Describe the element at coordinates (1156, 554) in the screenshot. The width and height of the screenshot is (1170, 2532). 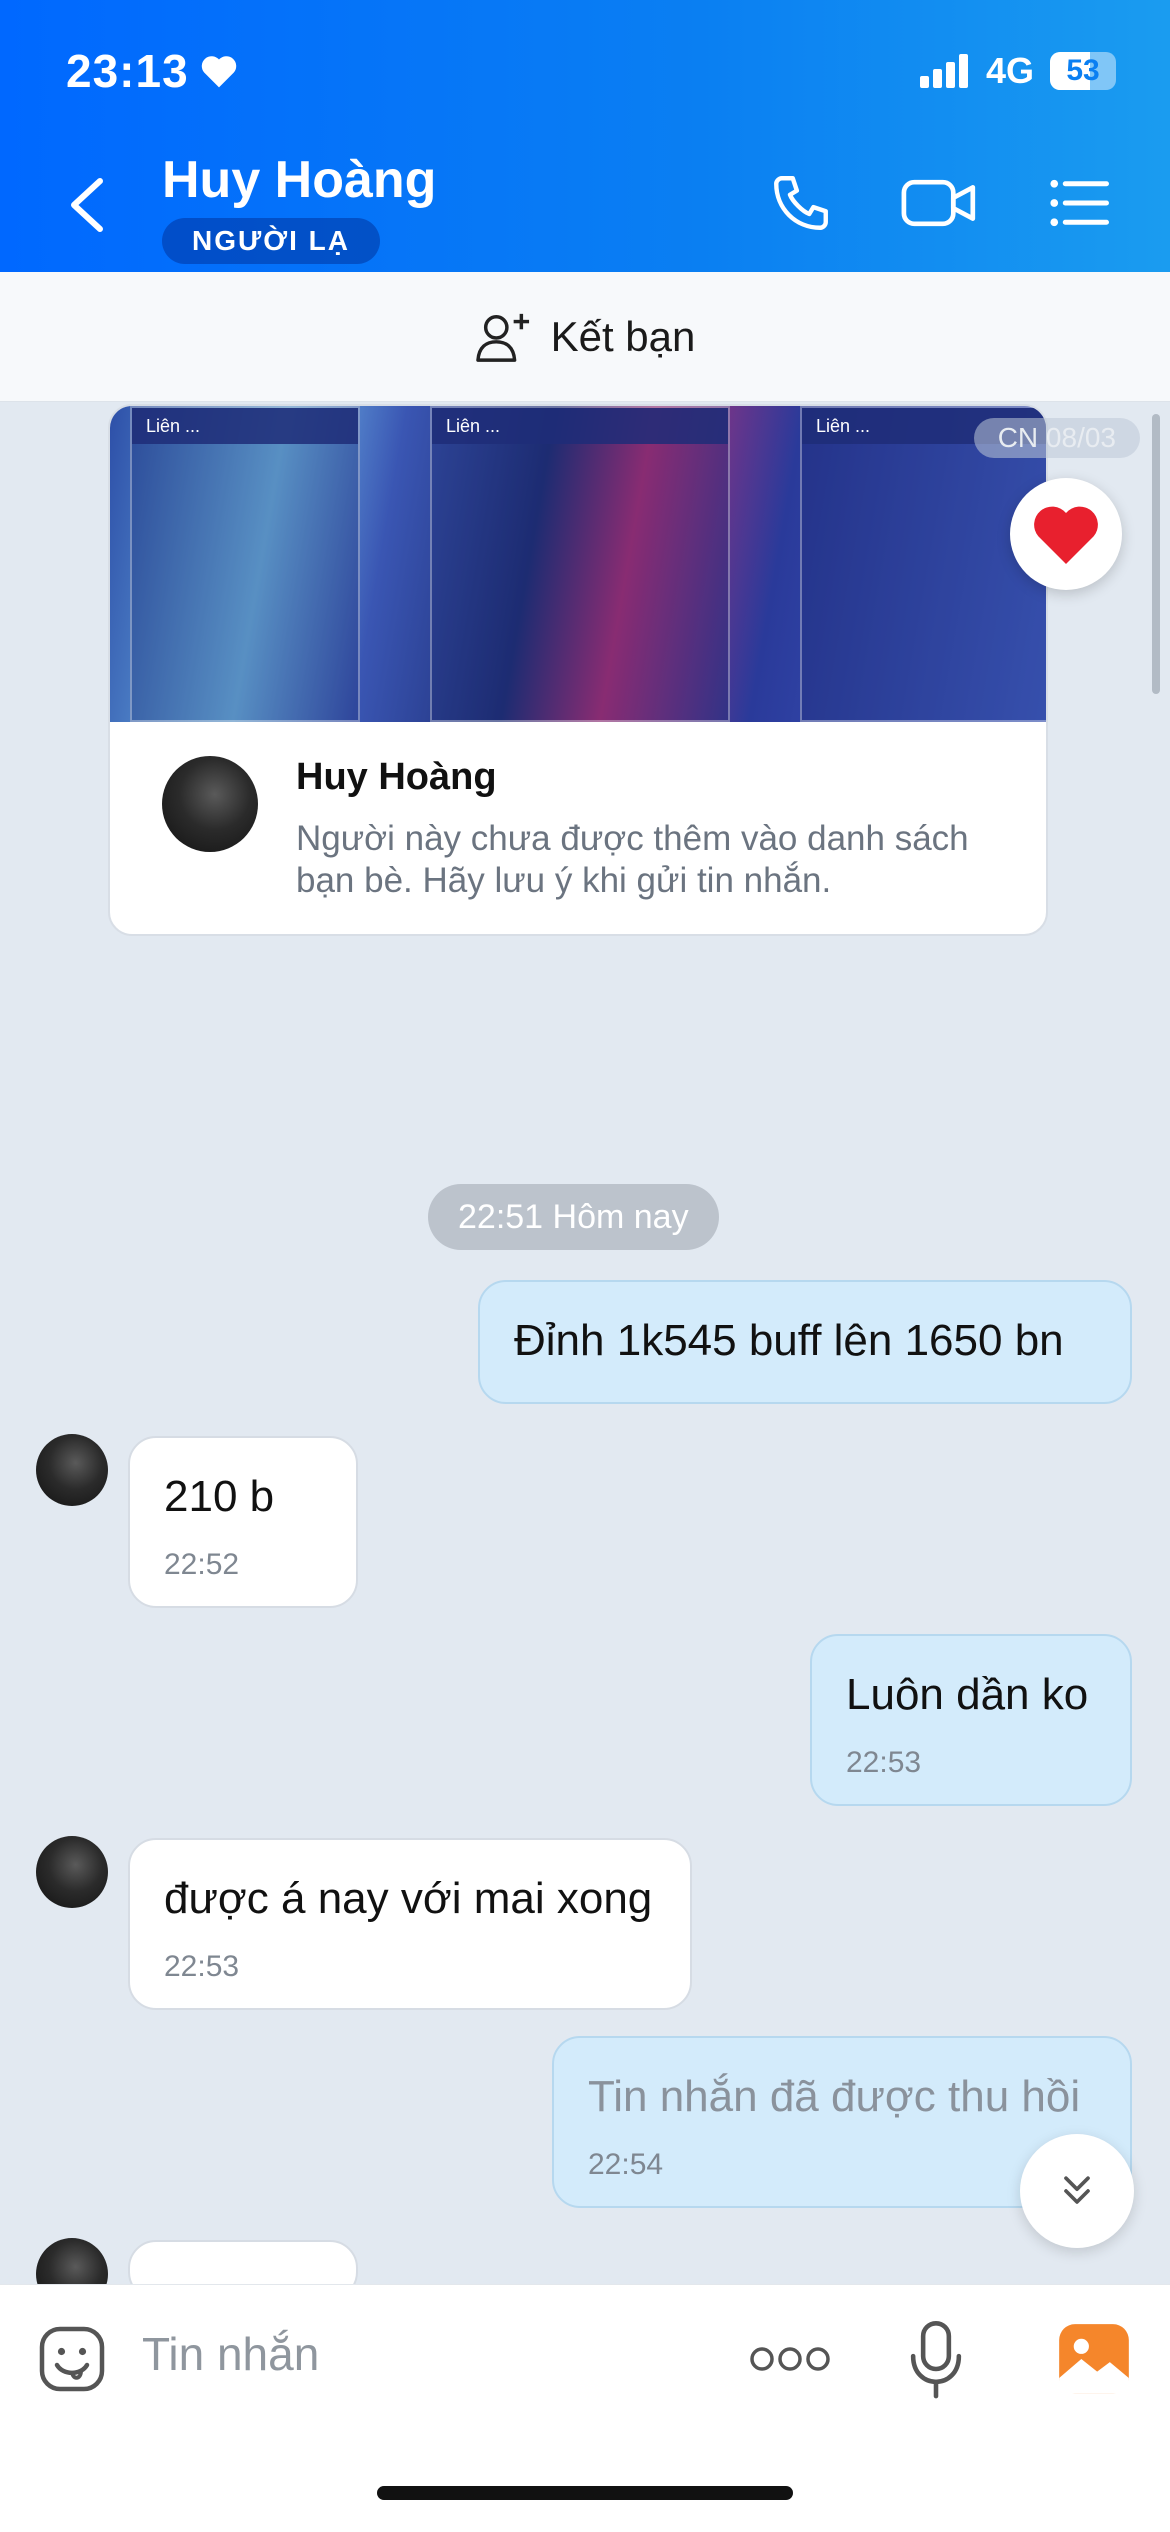
I see `scrollbar` at that location.